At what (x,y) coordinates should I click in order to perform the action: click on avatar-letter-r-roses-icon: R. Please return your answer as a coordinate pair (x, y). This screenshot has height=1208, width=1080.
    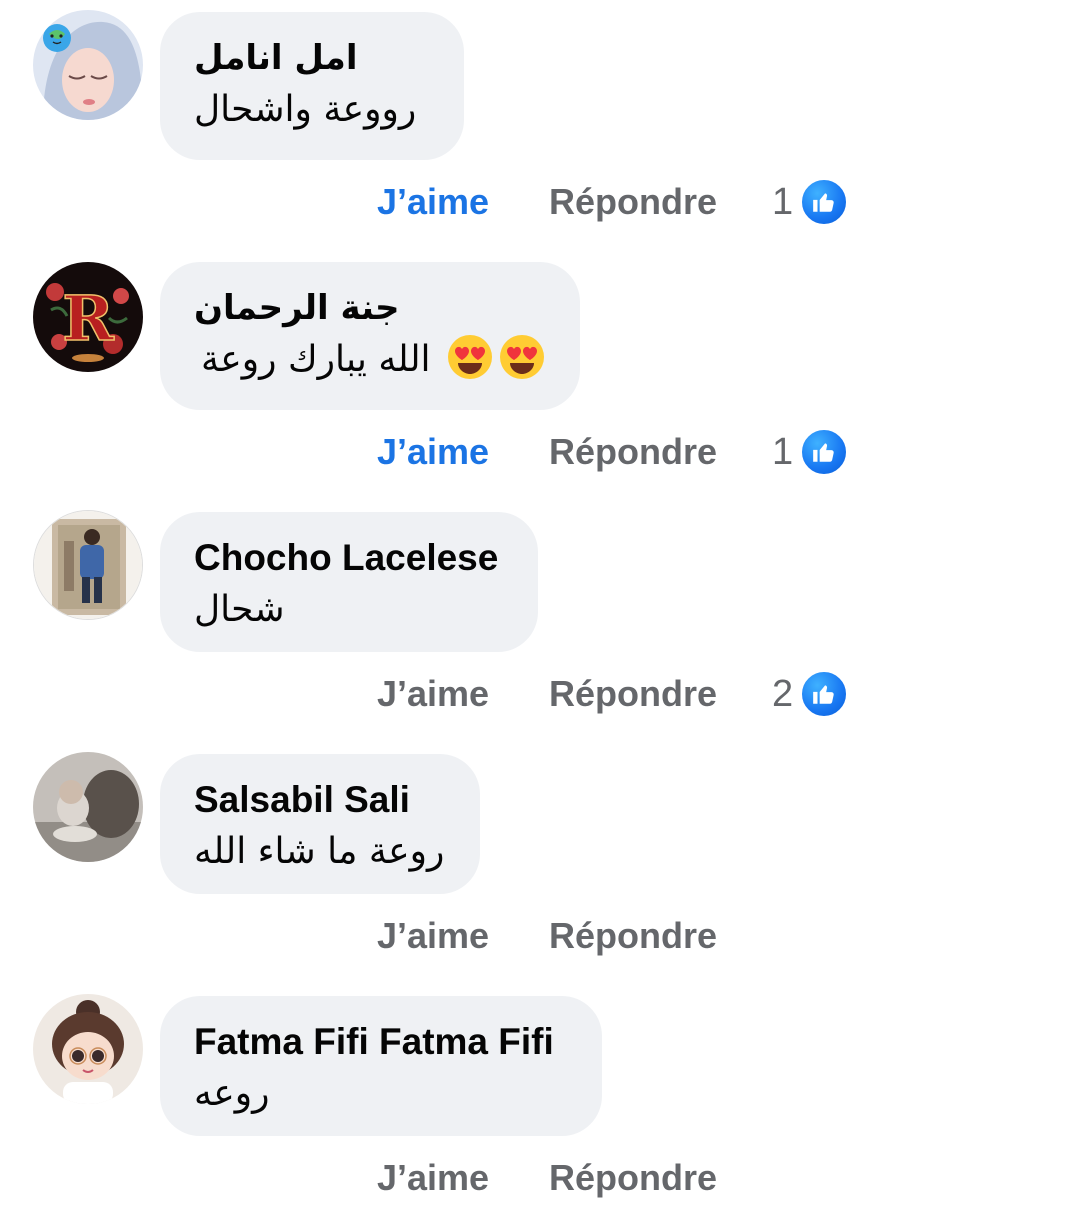
    Looking at the image, I should click on (88, 317).